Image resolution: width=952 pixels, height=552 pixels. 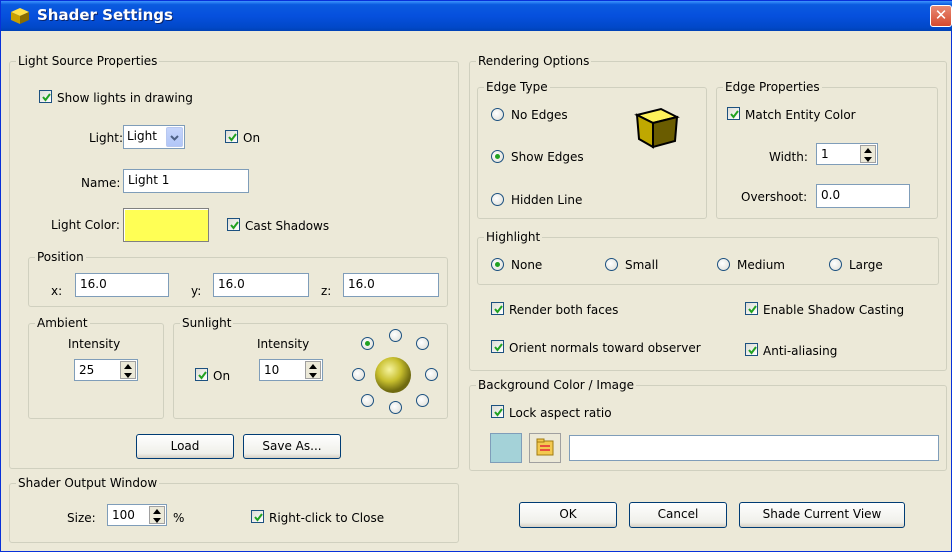 What do you see at coordinates (60, 257) in the screenshot?
I see `position-legend: Position` at bounding box center [60, 257].